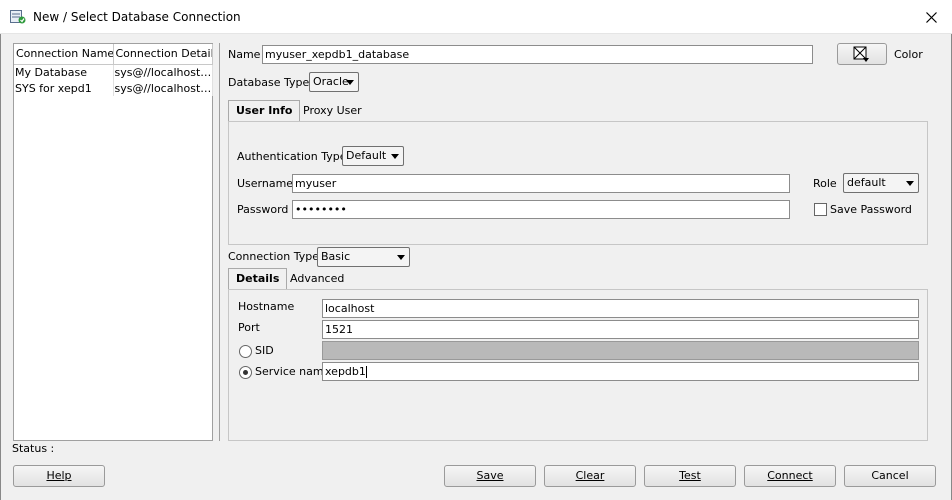  Describe the element at coordinates (258, 278) in the screenshot. I see `tab-details: Details` at that location.